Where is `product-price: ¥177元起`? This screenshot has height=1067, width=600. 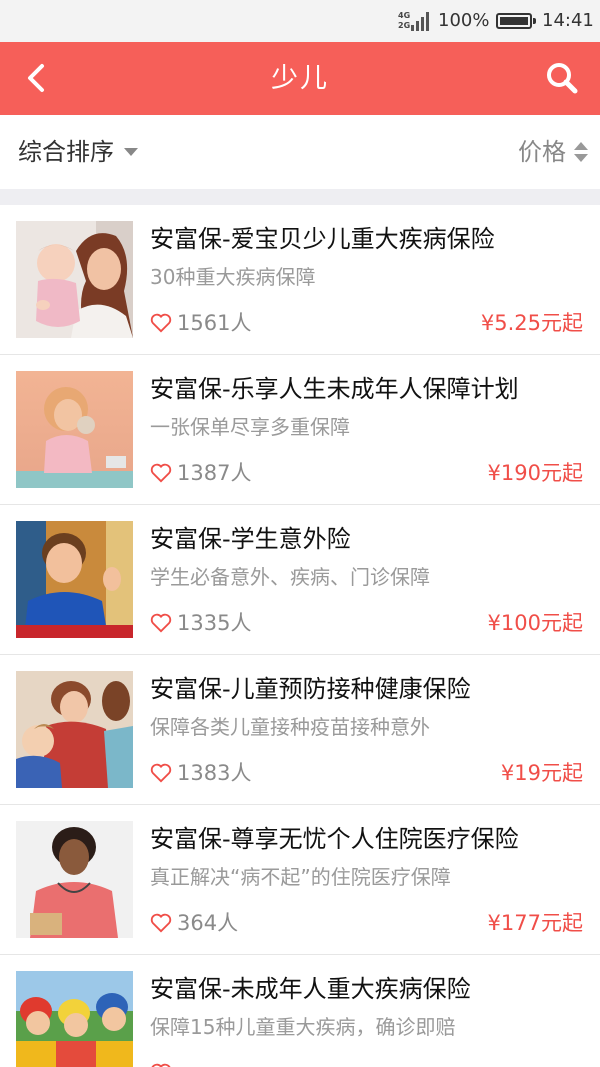 product-price: ¥177元起 is located at coordinates (535, 923).